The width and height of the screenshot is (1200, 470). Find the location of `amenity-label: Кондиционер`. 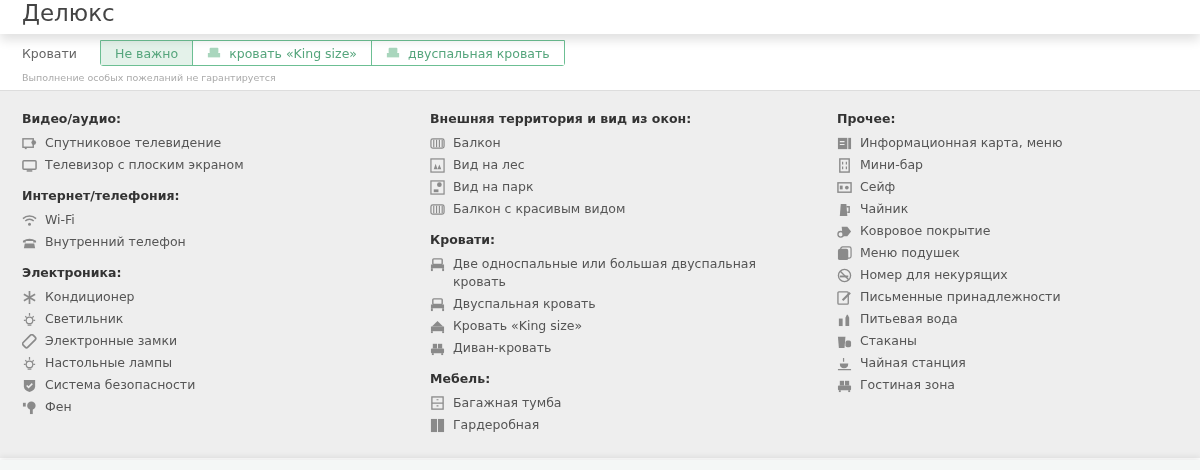

amenity-label: Кондиционер is located at coordinates (90, 297).